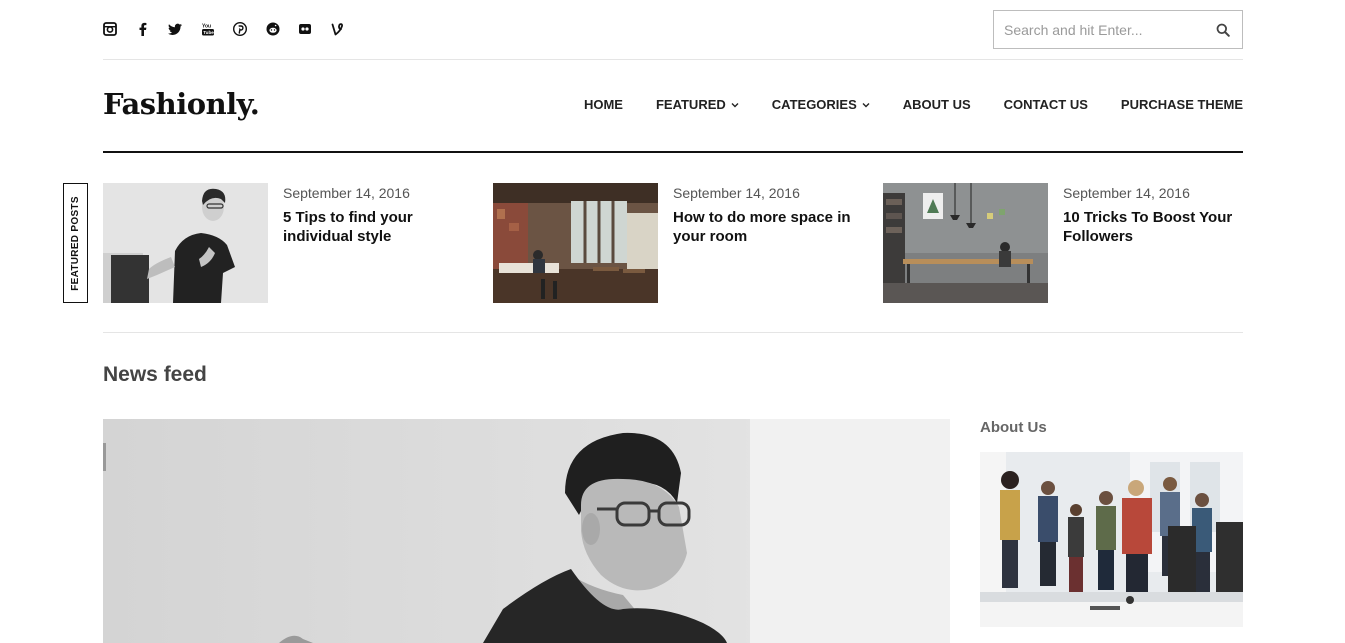 The height and width of the screenshot is (643, 1345). What do you see at coordinates (763, 227) in the screenshot?
I see `post-title: How to do more space in your room` at bounding box center [763, 227].